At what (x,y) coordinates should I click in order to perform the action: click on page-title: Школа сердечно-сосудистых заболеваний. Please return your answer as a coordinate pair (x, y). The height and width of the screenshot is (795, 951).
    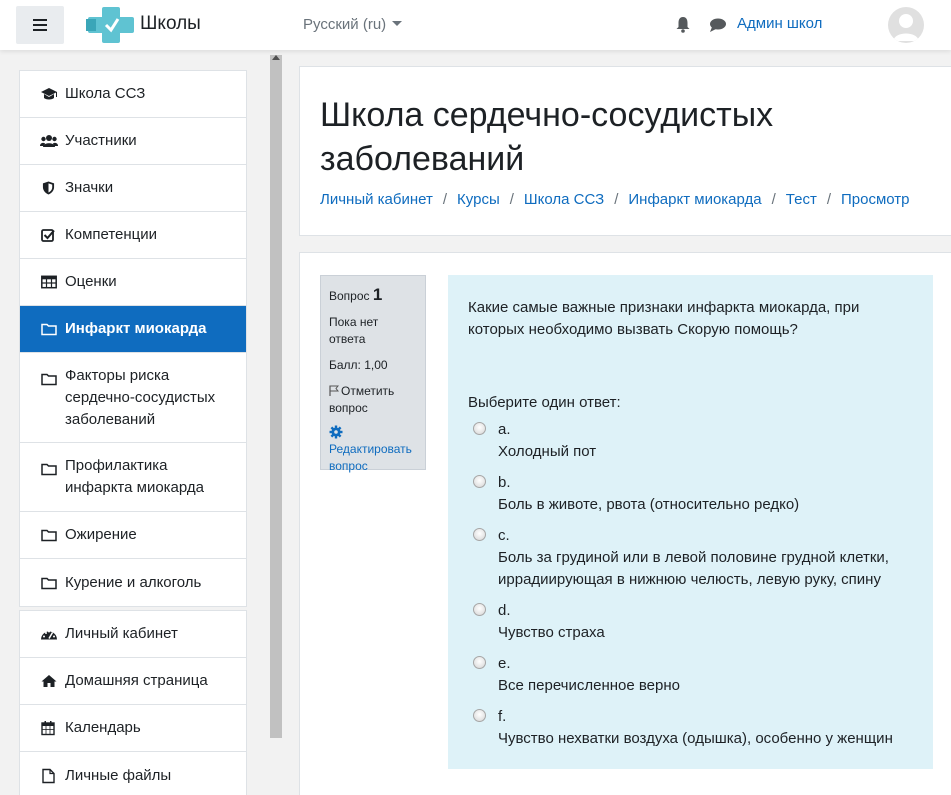
    Looking at the image, I should click on (547, 137).